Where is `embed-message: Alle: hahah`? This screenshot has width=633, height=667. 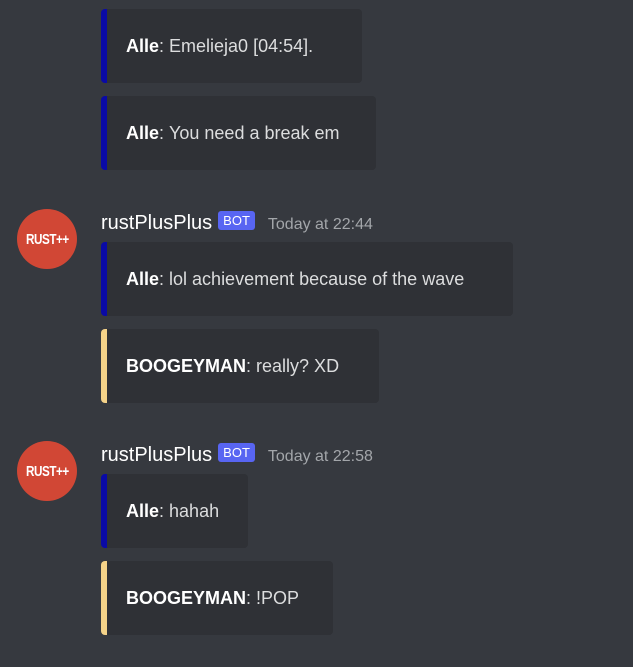 embed-message: Alle: hahah is located at coordinates (174, 511).